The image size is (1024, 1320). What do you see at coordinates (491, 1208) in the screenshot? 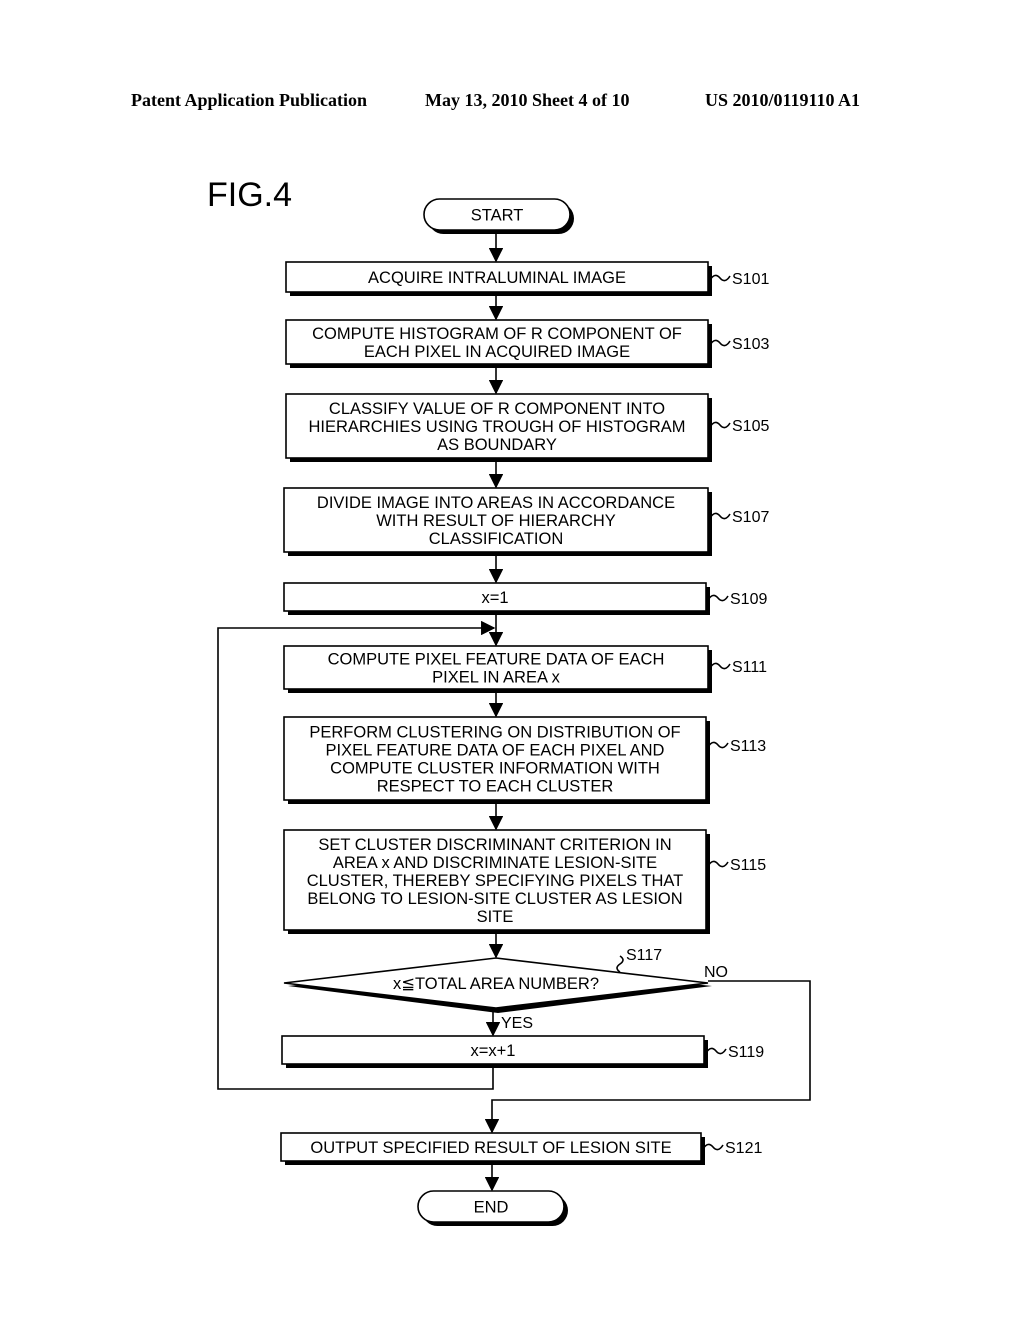
I see `end-terminal-label: END` at bounding box center [491, 1208].